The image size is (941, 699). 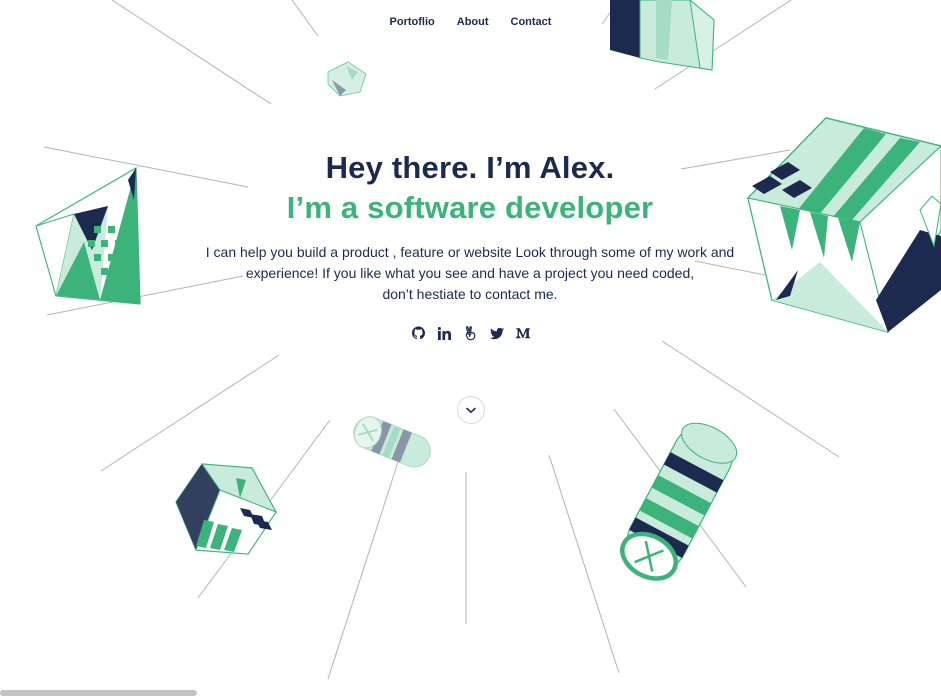 What do you see at coordinates (522, 333) in the screenshot?
I see `medium-icon` at bounding box center [522, 333].